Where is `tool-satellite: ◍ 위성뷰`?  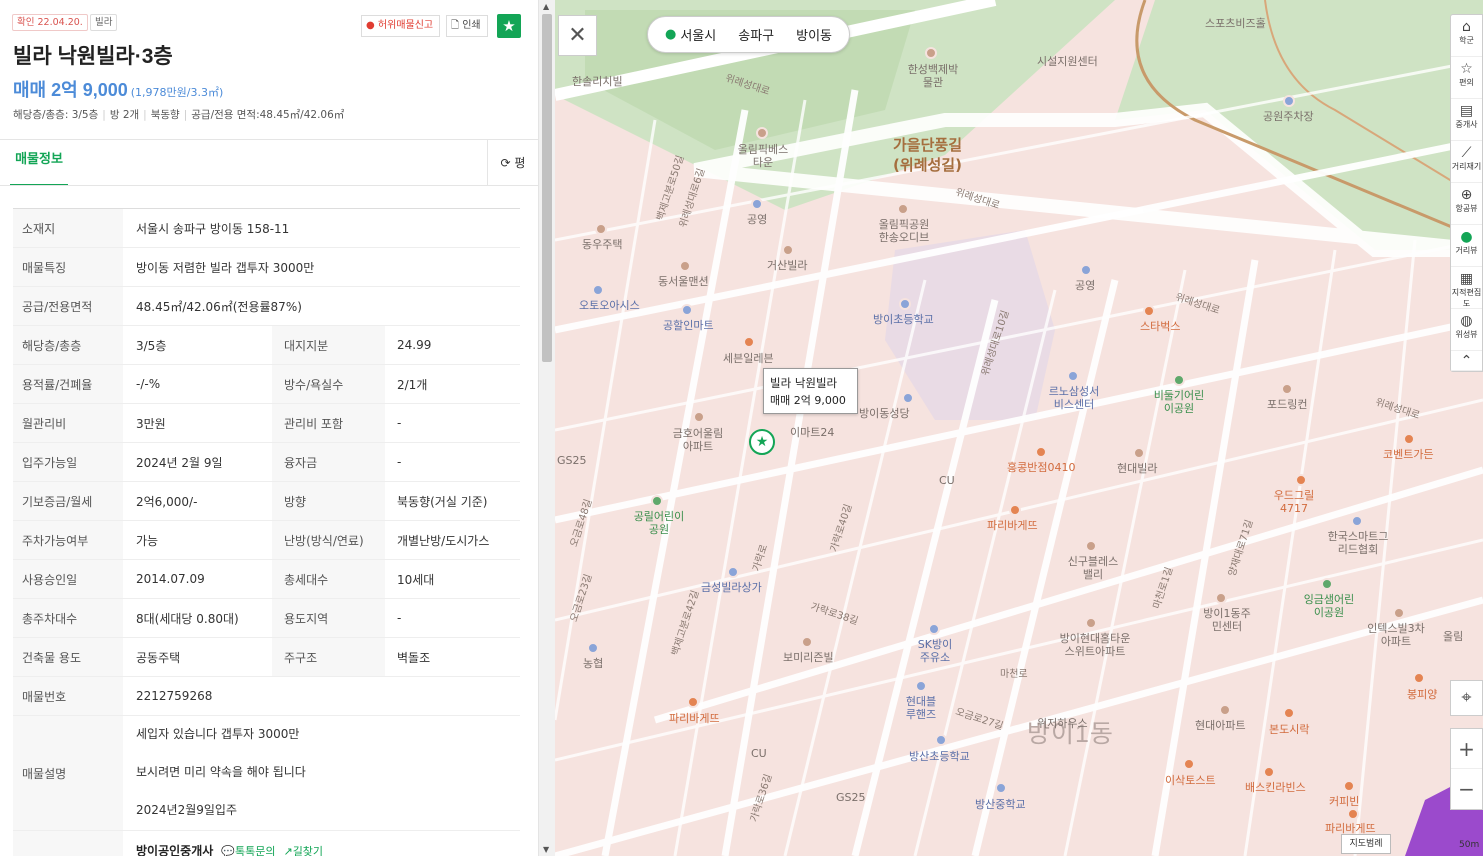 tool-satellite: ◍ 위성뷰 is located at coordinates (1466, 330).